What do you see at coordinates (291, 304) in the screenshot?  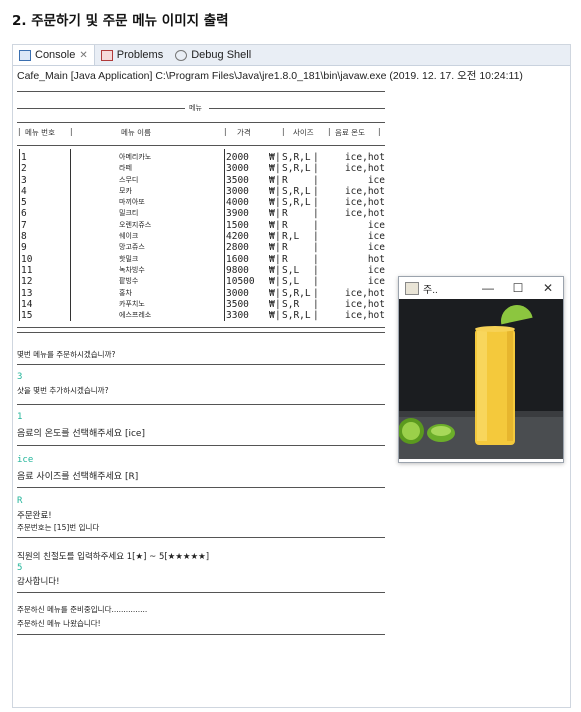 I see `menu-size: S,R` at bounding box center [291, 304].